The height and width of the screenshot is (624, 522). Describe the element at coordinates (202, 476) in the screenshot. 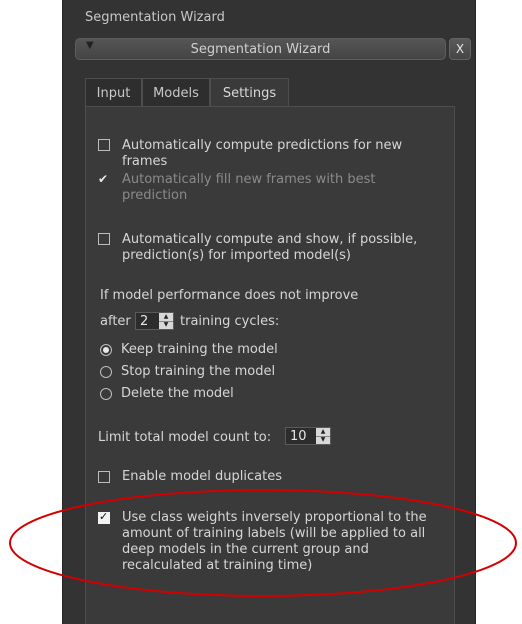

I see `enable-duplicates-label: Enable model duplicates` at that location.